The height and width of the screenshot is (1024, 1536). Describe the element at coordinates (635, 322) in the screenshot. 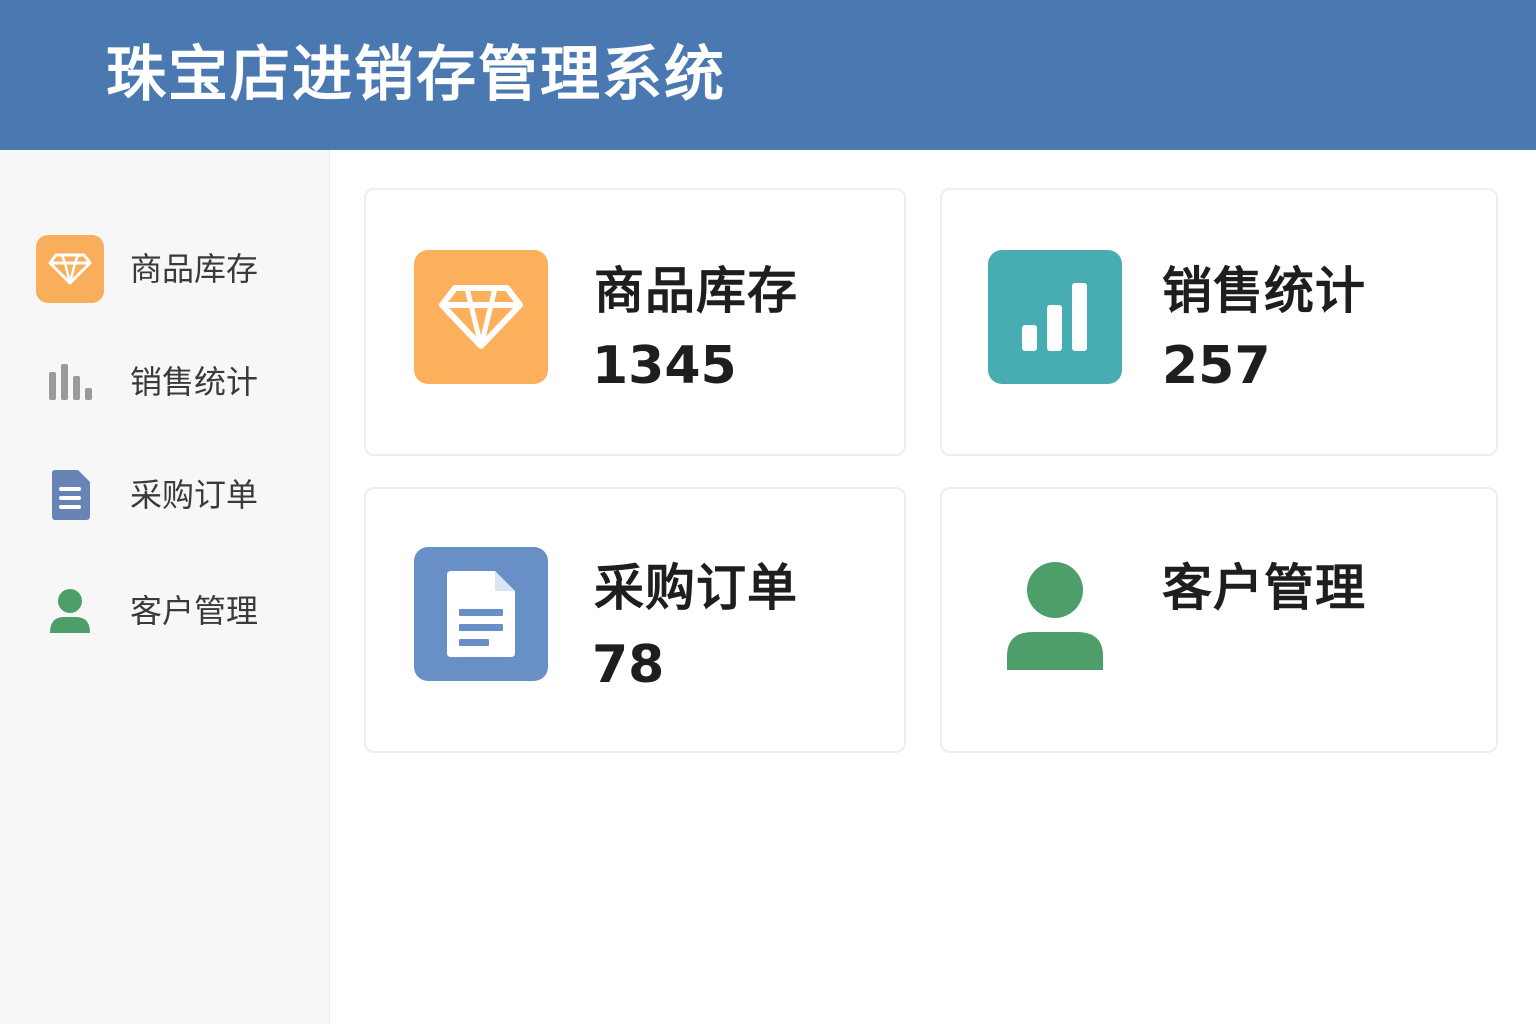

I see `card-inventory: 商品库存 1345` at that location.